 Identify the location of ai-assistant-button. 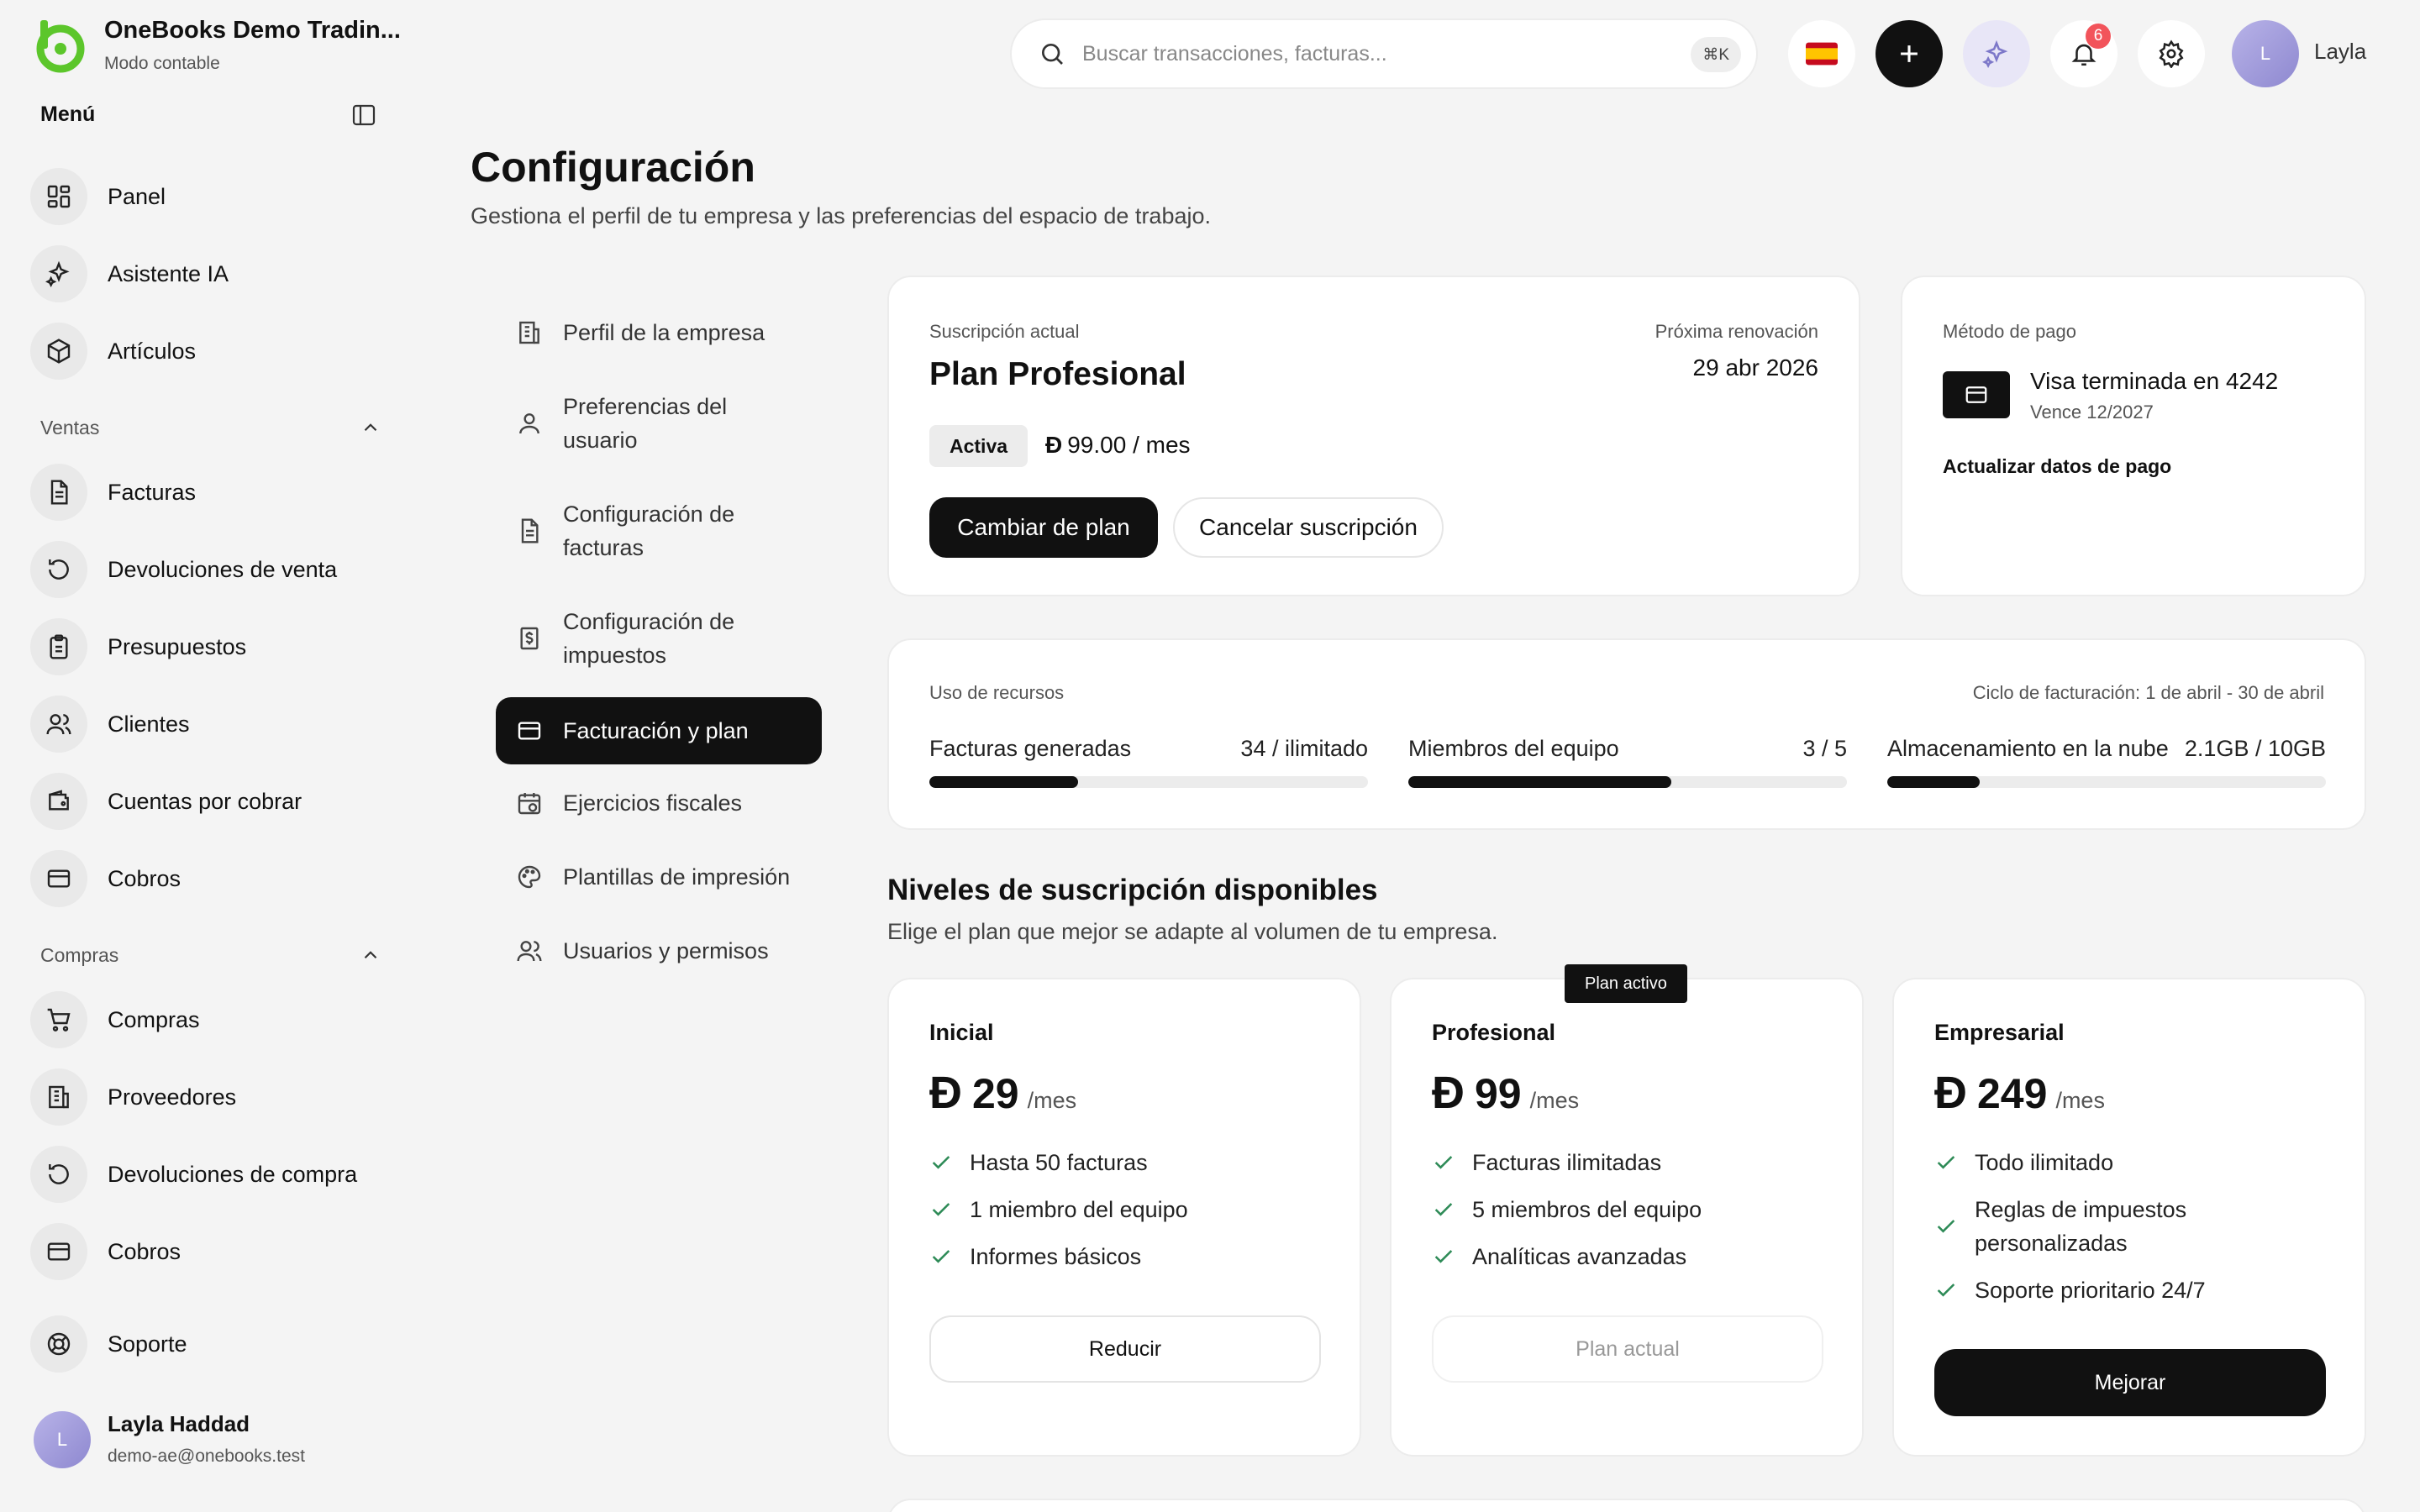
(1996, 53).